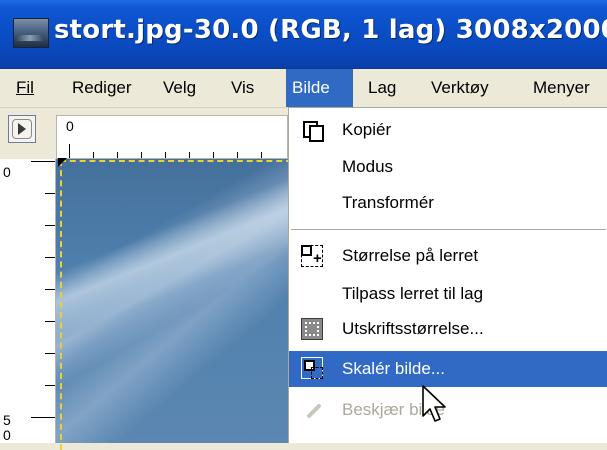  I want to click on menu-vis-label: Vis, so click(243, 87).